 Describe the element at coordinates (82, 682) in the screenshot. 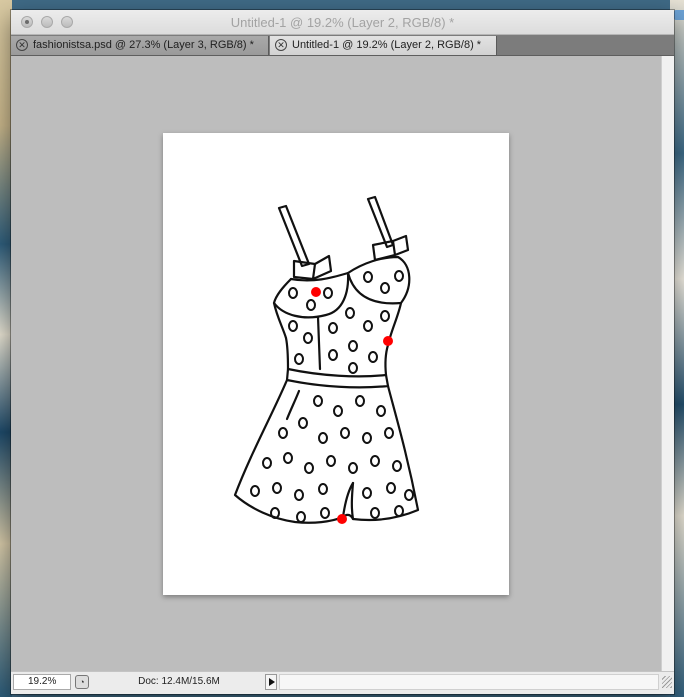

I see `status-info-icon: ◔` at that location.